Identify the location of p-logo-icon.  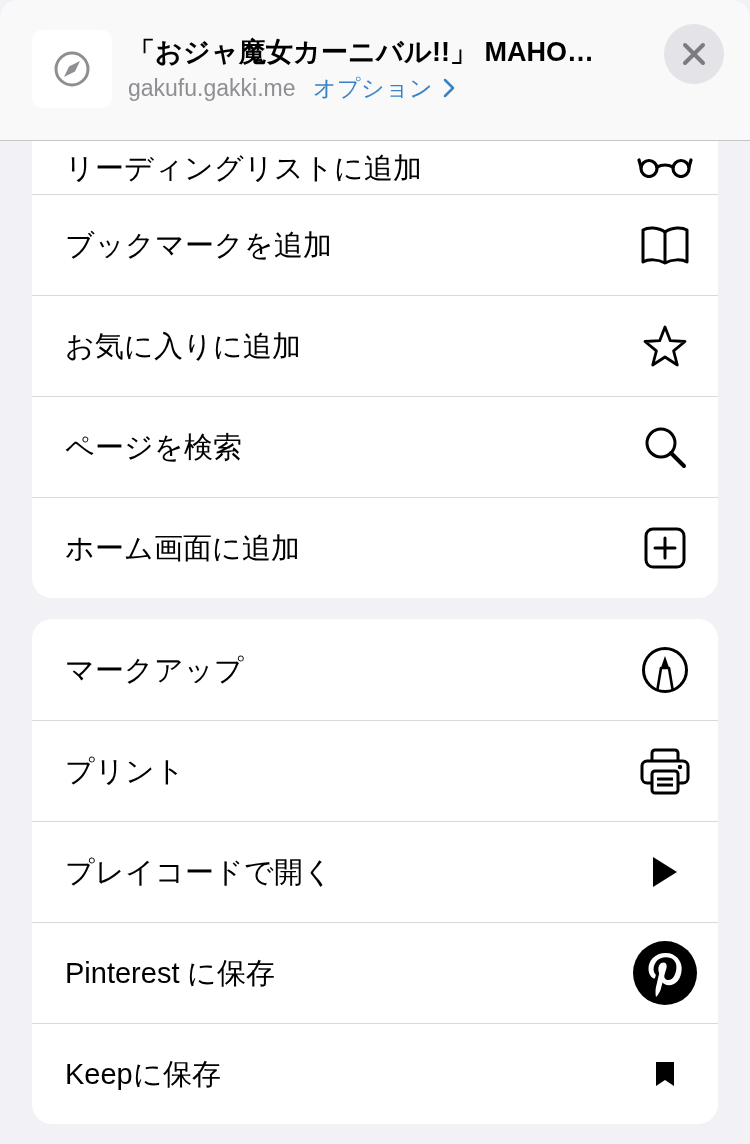
(665, 973).